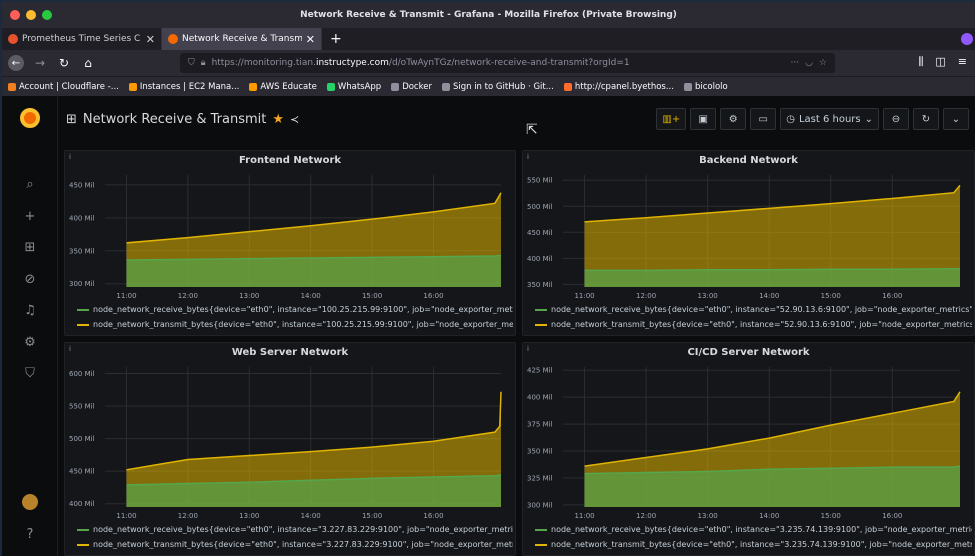  What do you see at coordinates (772, 277) in the screenshot?
I see `receive-series-area` at bounding box center [772, 277].